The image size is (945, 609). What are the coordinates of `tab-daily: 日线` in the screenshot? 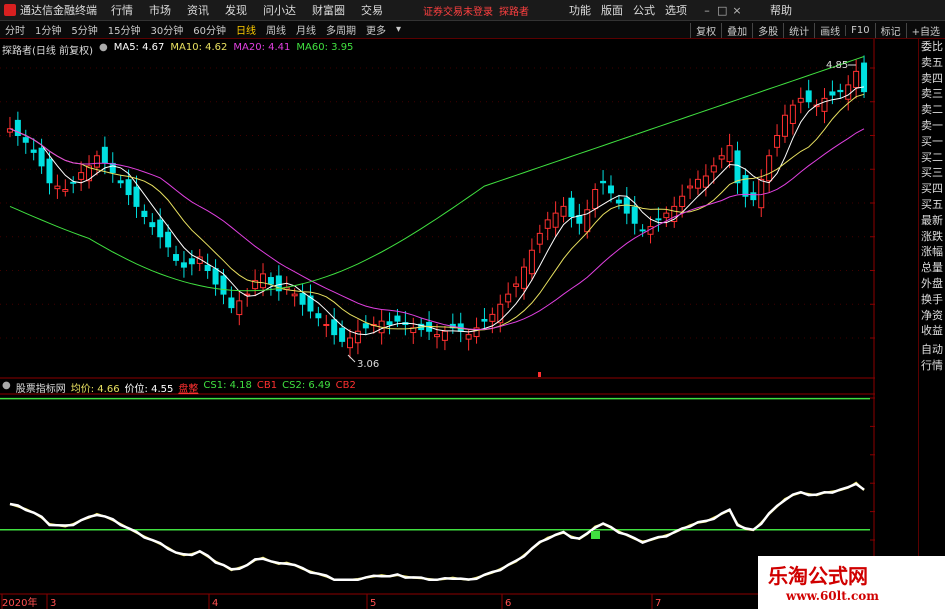 It's located at (246, 29).